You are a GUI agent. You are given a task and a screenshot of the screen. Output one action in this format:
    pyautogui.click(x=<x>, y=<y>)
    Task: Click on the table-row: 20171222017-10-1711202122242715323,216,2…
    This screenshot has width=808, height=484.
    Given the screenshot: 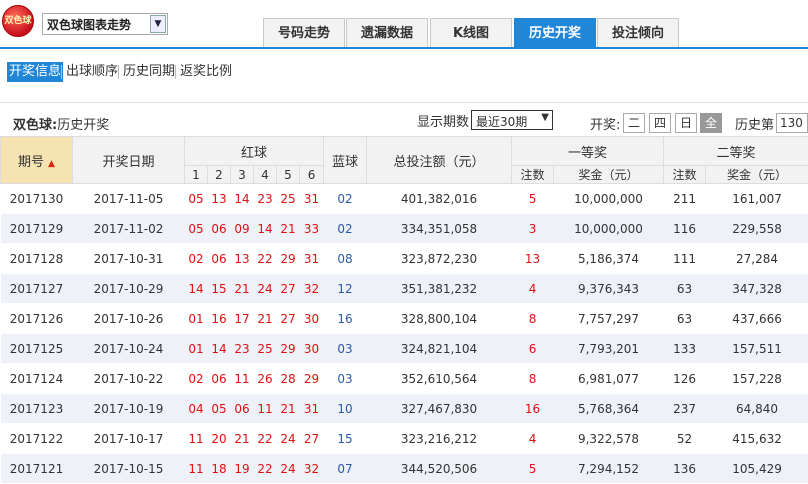 What is the action you would take?
    pyautogui.click(x=404, y=439)
    